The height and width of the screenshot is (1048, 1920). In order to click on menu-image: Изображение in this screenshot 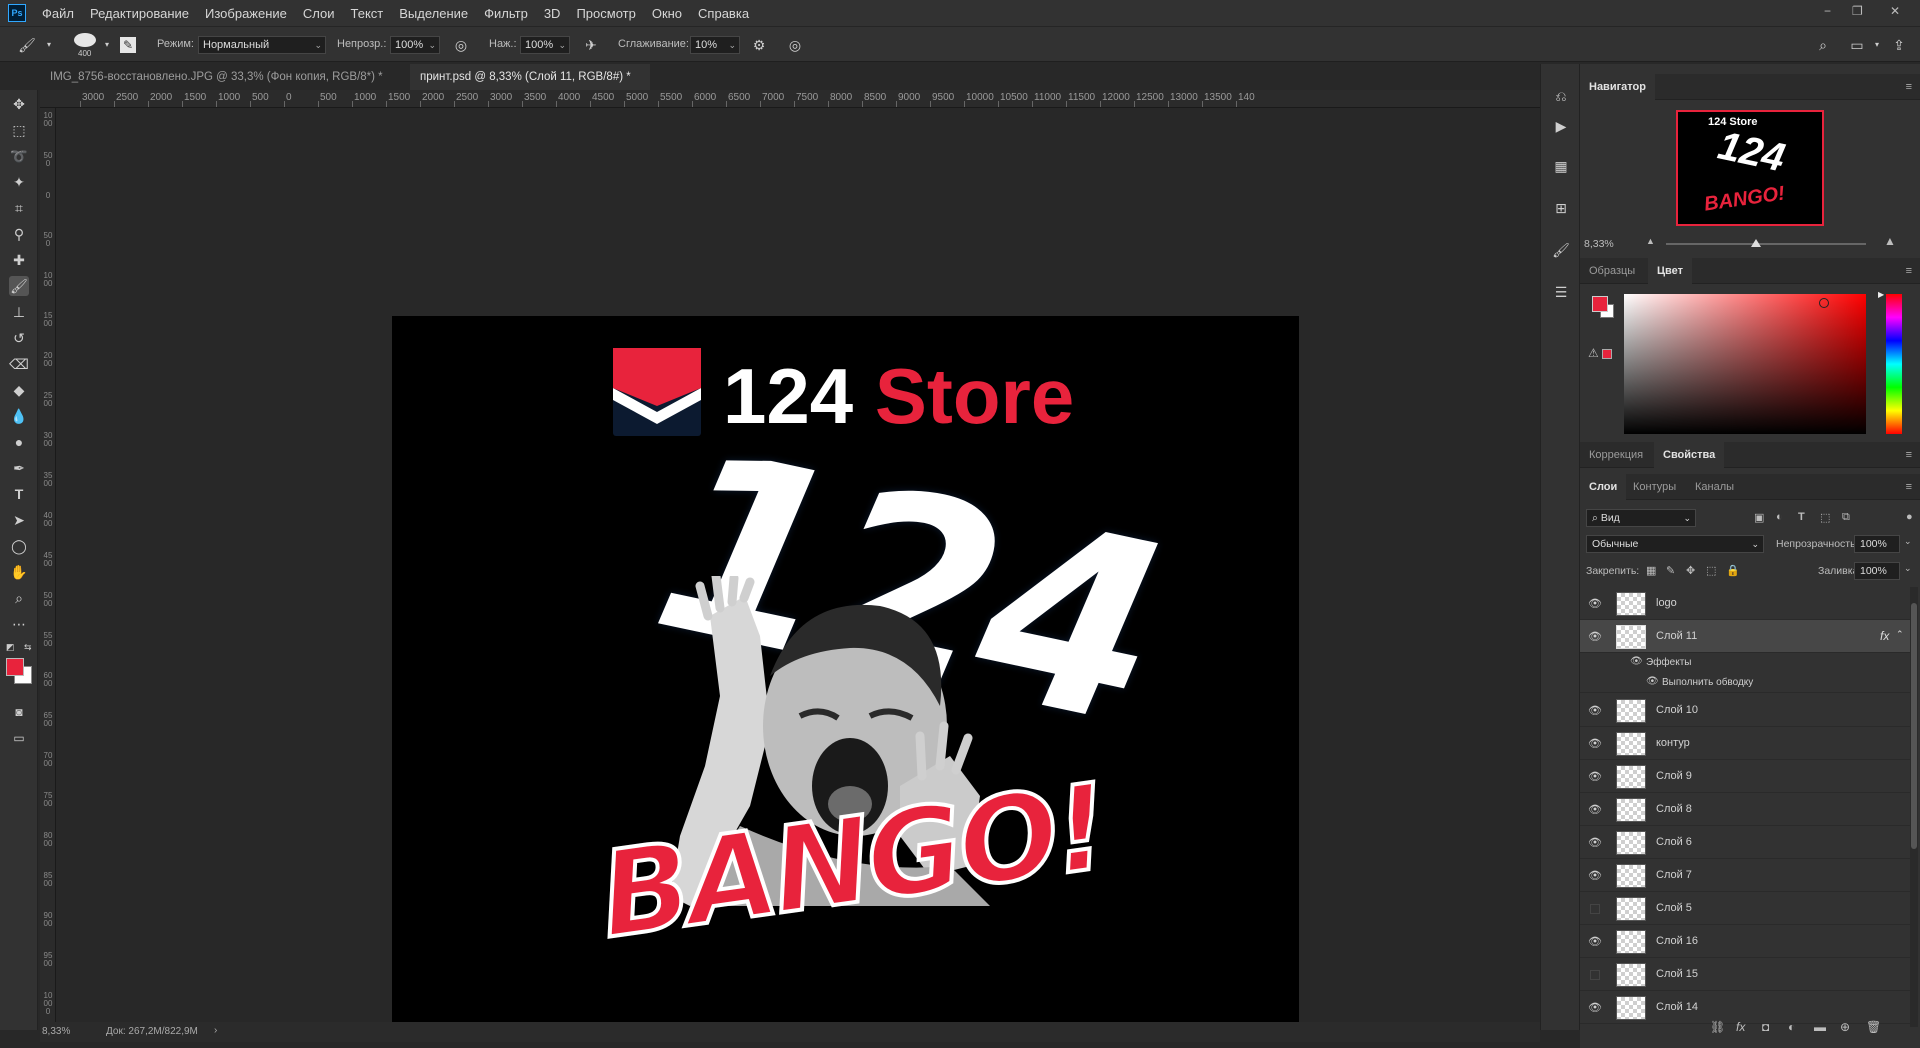, I will do `click(246, 13)`.